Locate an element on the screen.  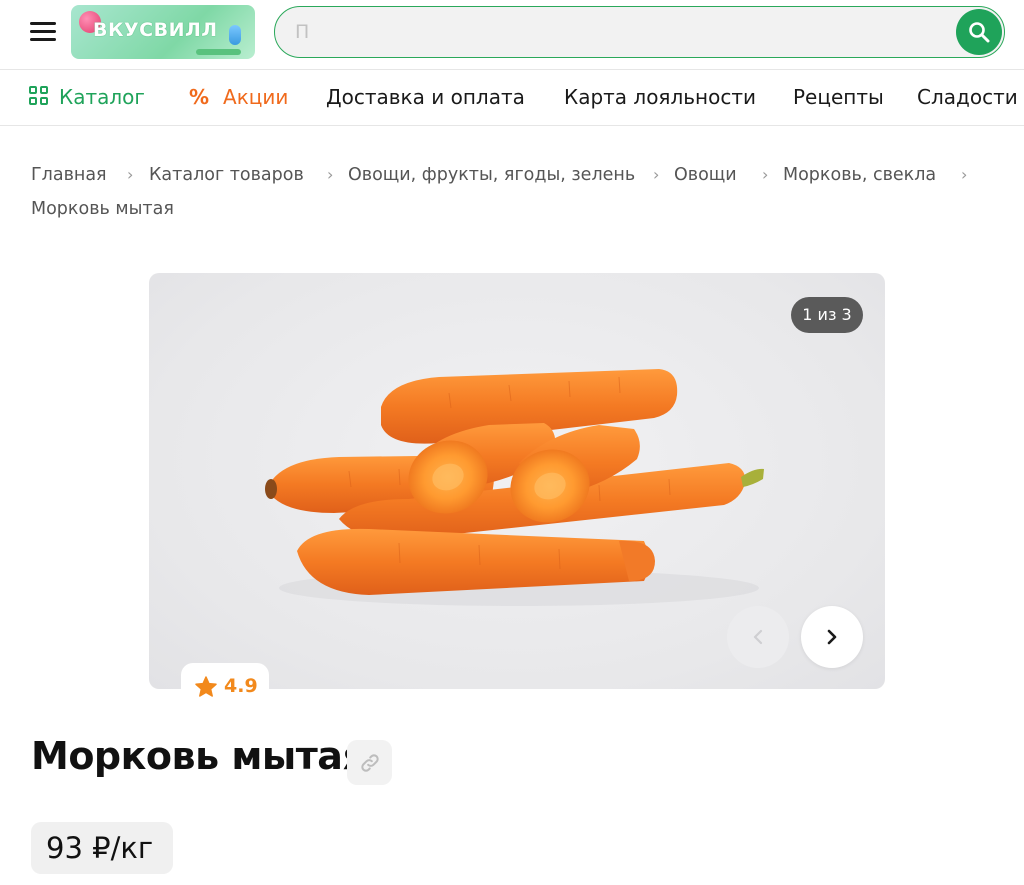
rating-value: 4.9 is located at coordinates (241, 686).